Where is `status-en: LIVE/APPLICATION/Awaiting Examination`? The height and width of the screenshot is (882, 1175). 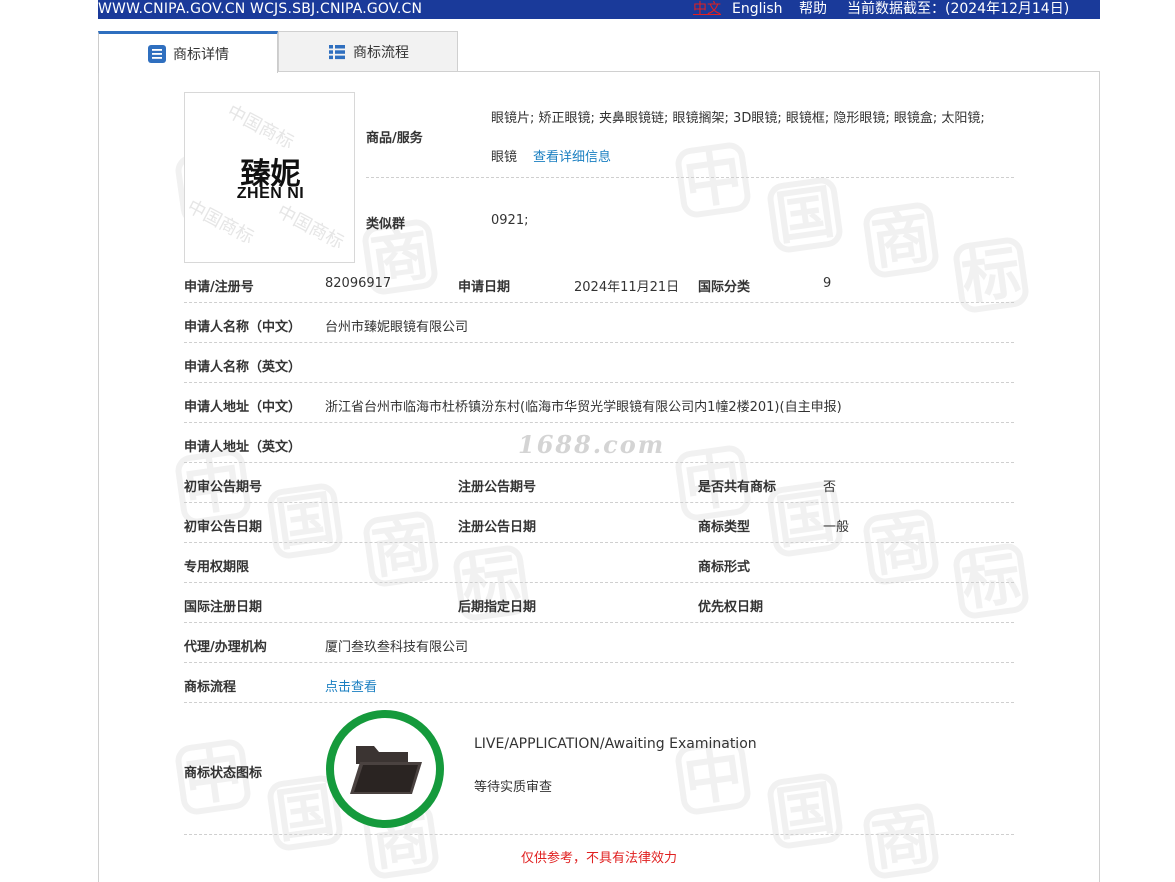 status-en: LIVE/APPLICATION/Awaiting Examination is located at coordinates (615, 744).